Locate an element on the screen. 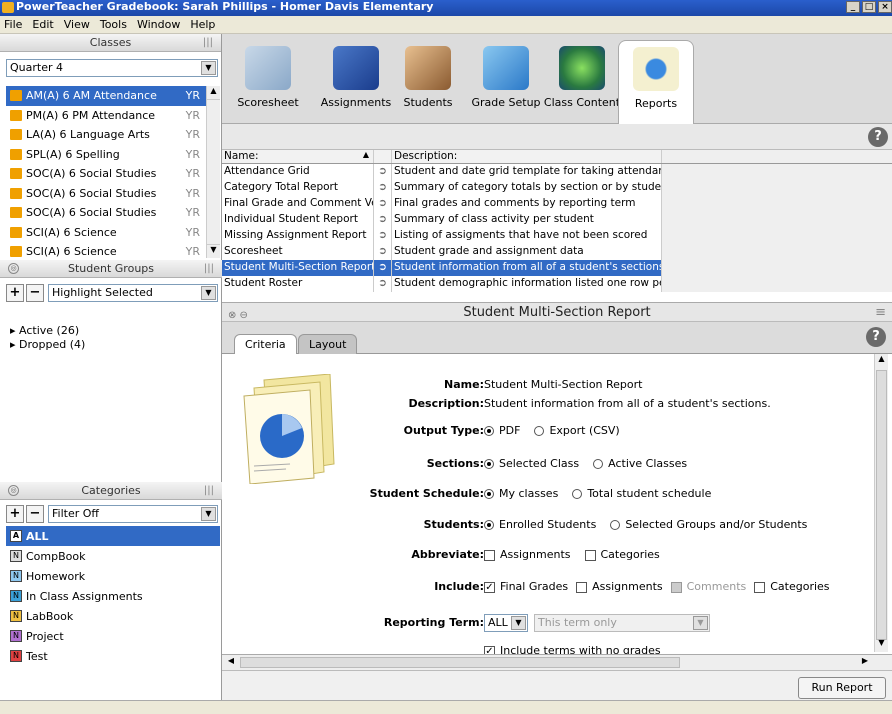 The width and height of the screenshot is (892, 714). tab-layout: Layout is located at coordinates (328, 344).